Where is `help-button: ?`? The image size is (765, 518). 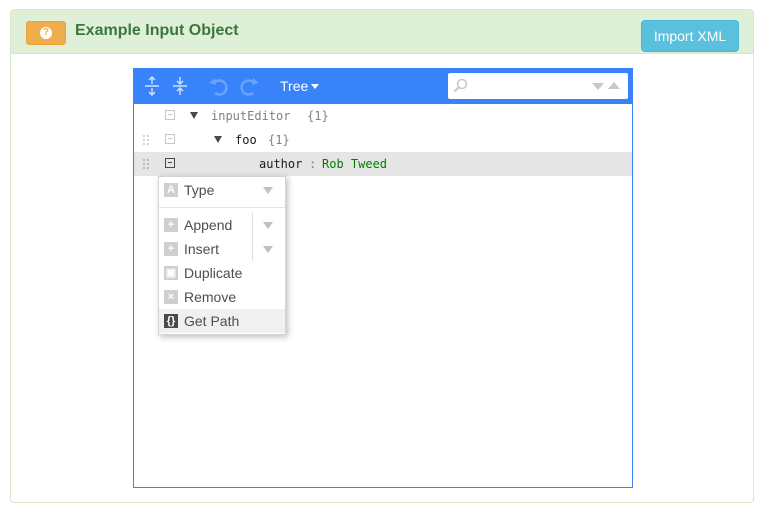
help-button: ? is located at coordinates (46, 33).